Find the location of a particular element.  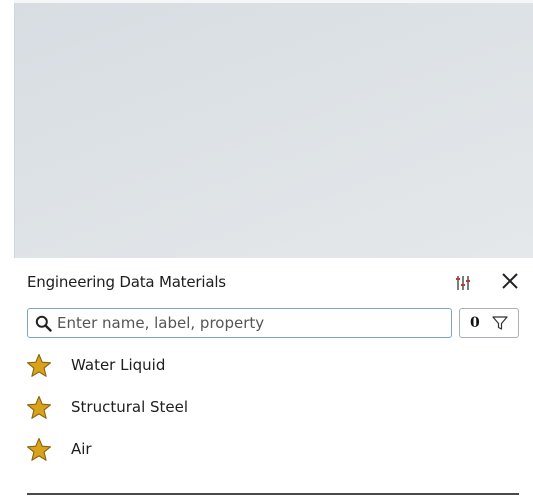

close-icon is located at coordinates (510, 281).